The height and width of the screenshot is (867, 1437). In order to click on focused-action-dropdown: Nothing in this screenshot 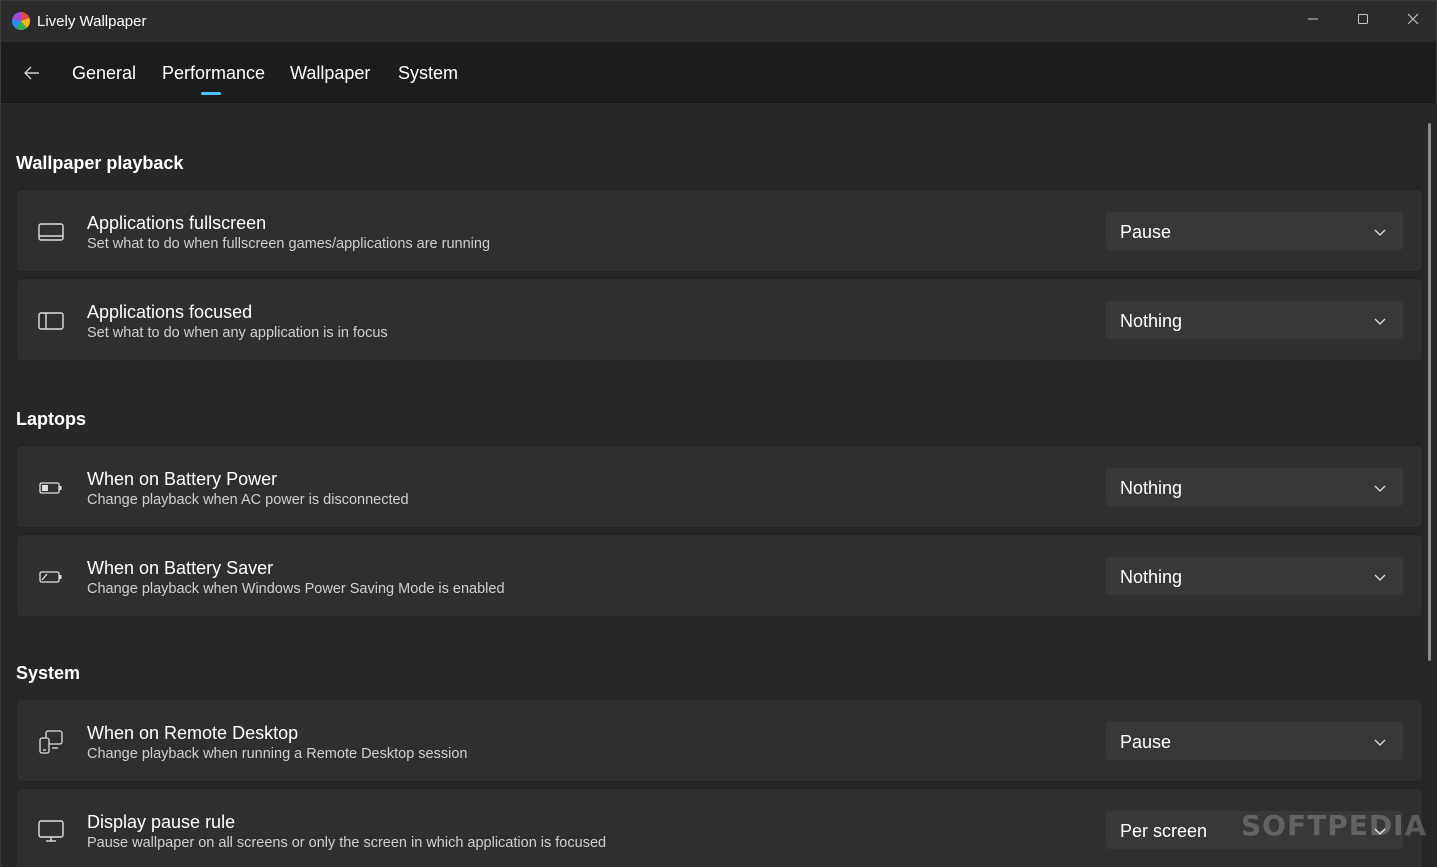, I will do `click(1254, 320)`.